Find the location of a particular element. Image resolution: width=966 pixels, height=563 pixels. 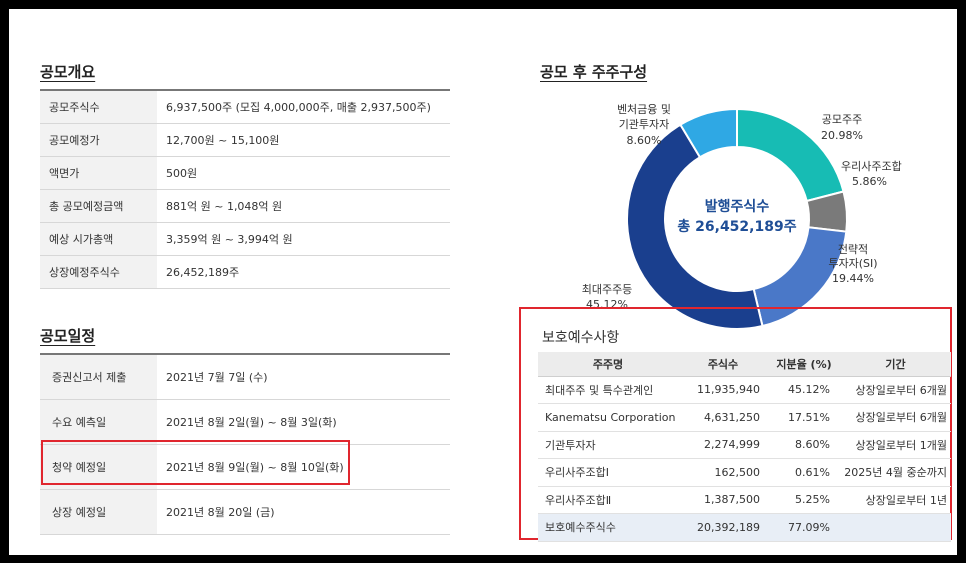

table-row: 상장예정주식수 26,452,189주 is located at coordinates (245, 272).